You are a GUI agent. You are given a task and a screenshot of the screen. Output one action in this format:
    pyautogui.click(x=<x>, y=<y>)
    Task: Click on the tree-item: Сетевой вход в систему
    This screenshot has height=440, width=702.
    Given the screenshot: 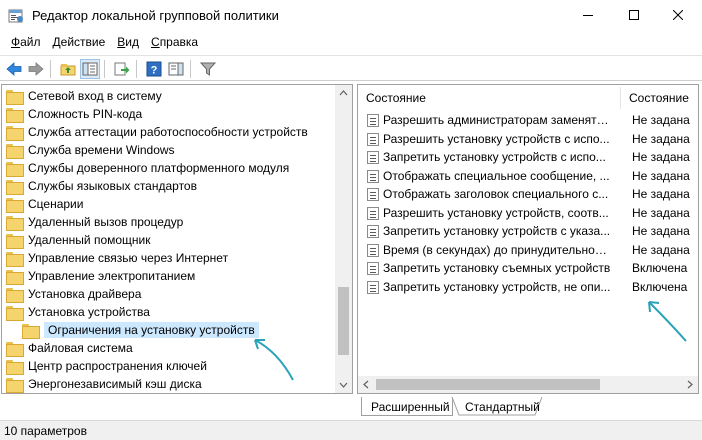 What is the action you would take?
    pyautogui.click(x=84, y=96)
    